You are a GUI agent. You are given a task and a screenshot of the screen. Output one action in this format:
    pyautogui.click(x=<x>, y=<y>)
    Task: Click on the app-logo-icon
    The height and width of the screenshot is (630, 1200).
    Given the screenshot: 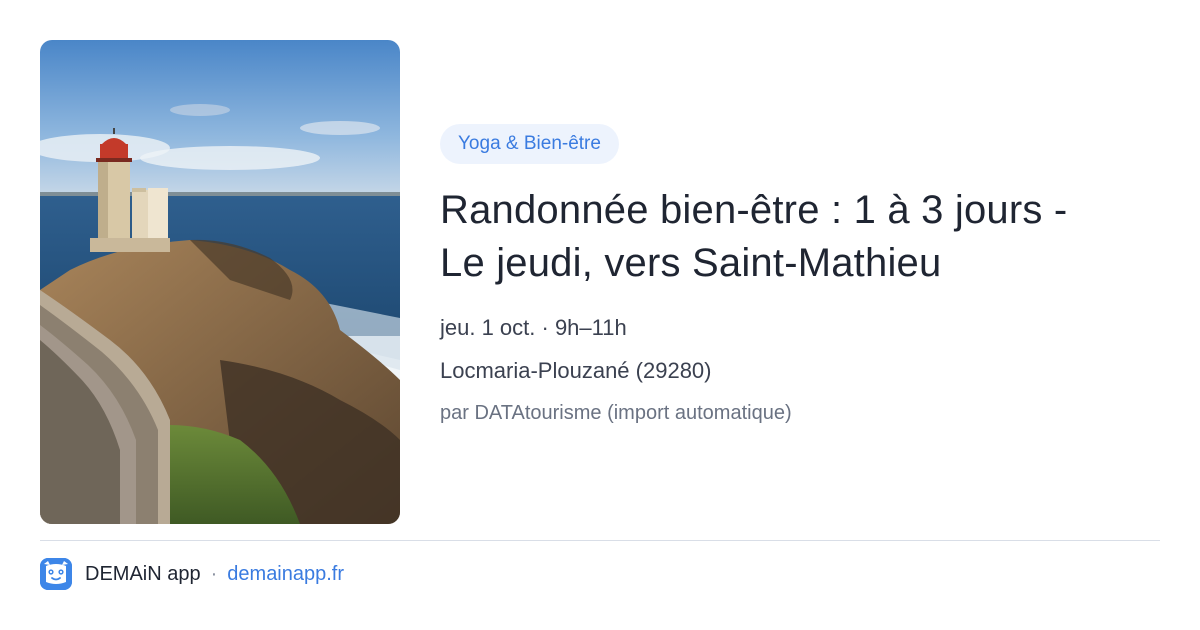 What is the action you would take?
    pyautogui.click(x=56, y=574)
    